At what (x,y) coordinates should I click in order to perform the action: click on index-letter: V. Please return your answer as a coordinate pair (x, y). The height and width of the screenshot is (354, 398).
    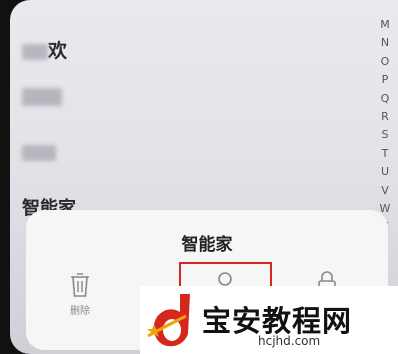
    Looking at the image, I should click on (385, 191).